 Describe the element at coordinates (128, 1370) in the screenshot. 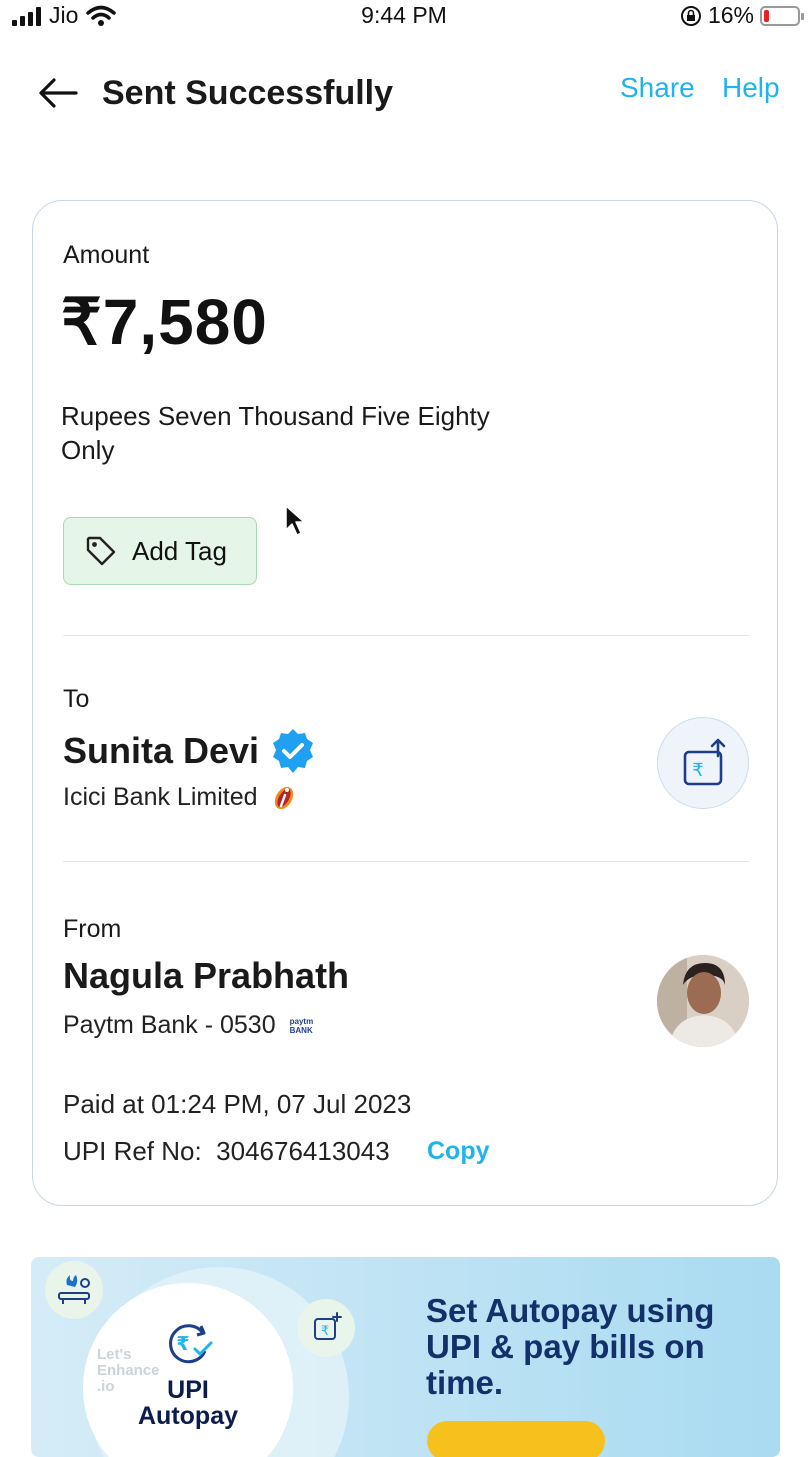

I see `watermark: Let's Enhance .io` at that location.